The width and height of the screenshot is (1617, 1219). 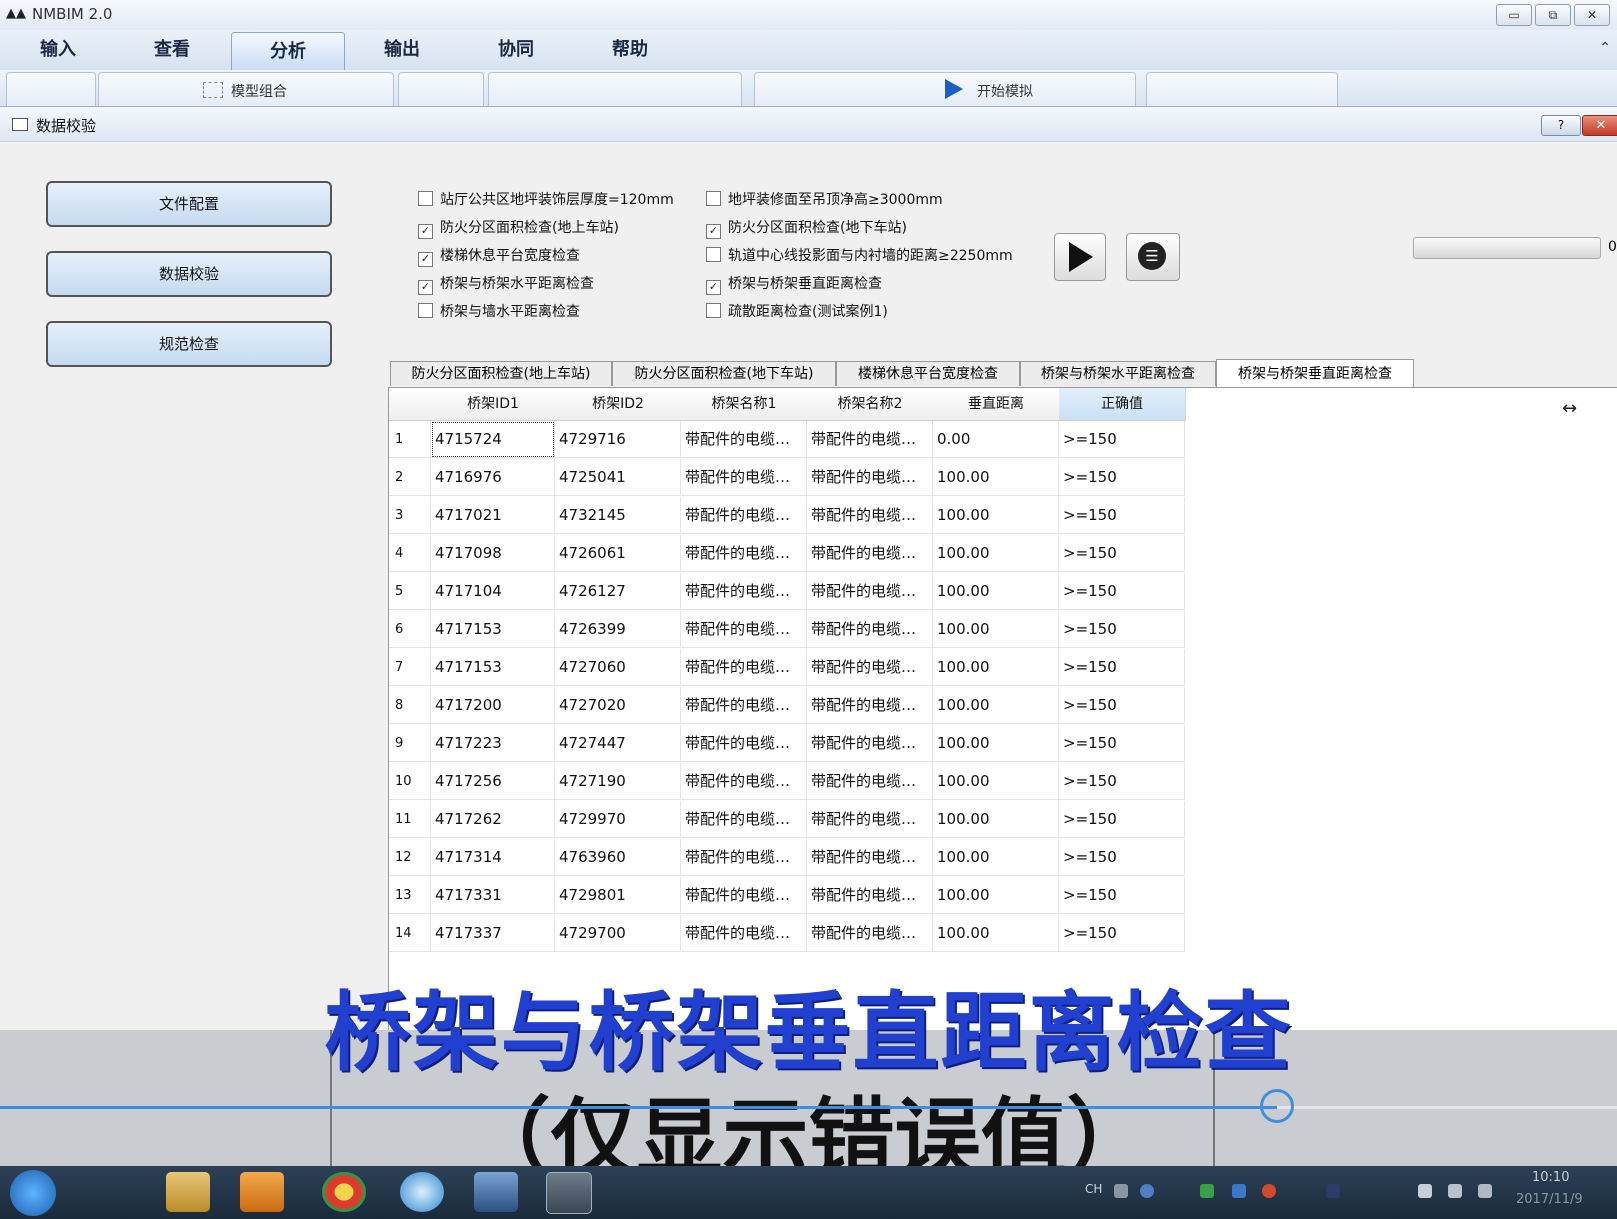 I want to click on right-checkbox-row: 地坪装修面至吊顶净高≥3000mm, so click(x=859, y=200).